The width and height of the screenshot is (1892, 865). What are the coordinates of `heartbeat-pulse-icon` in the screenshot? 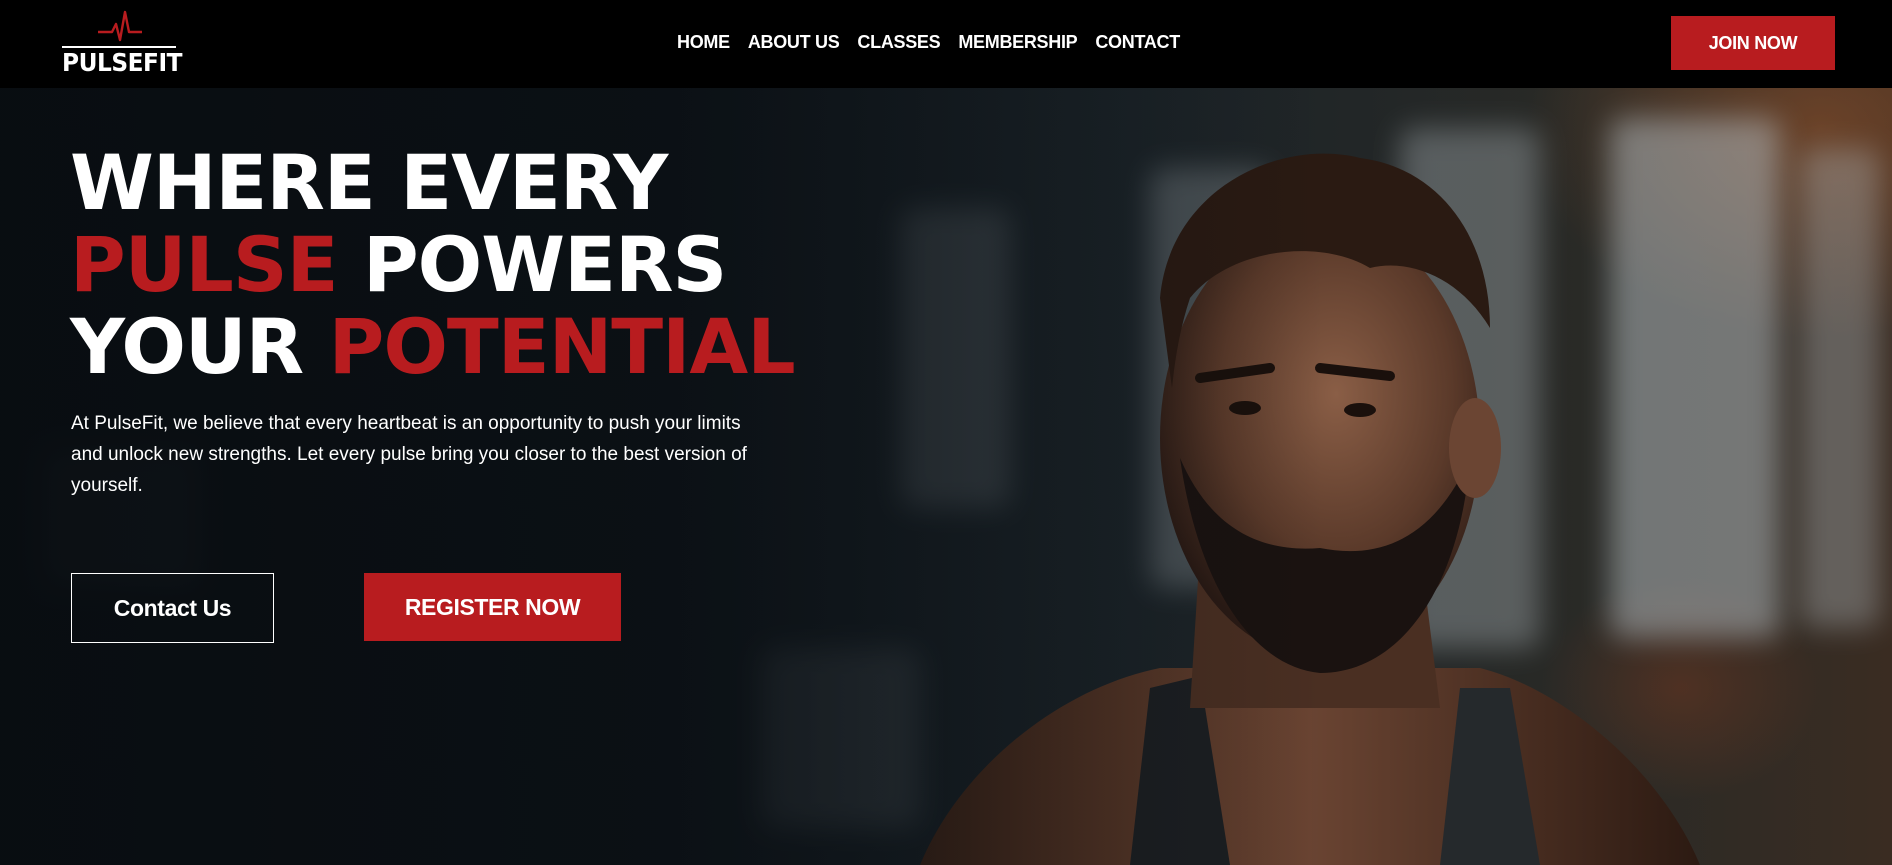 It's located at (120, 26).